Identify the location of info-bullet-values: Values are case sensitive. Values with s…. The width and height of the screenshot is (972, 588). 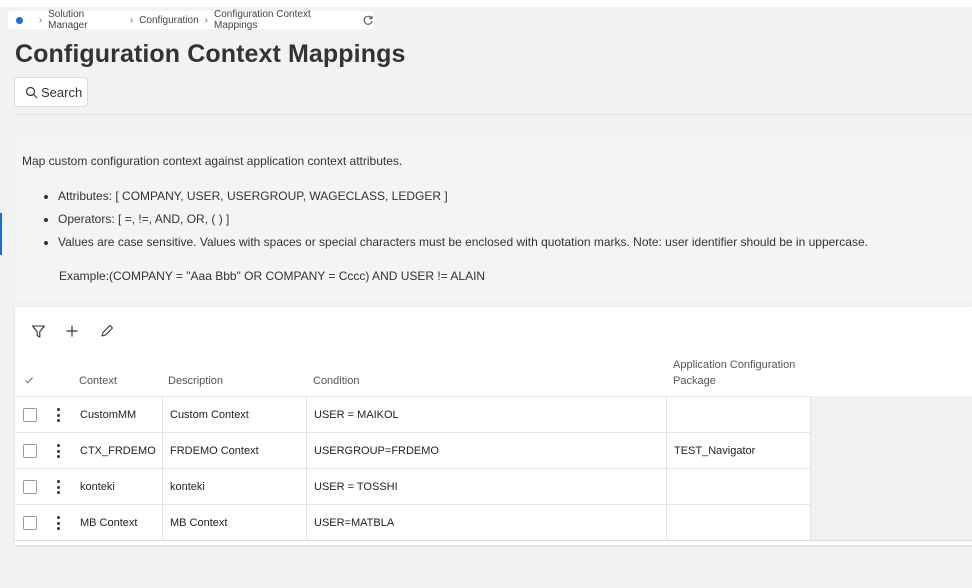
(463, 245).